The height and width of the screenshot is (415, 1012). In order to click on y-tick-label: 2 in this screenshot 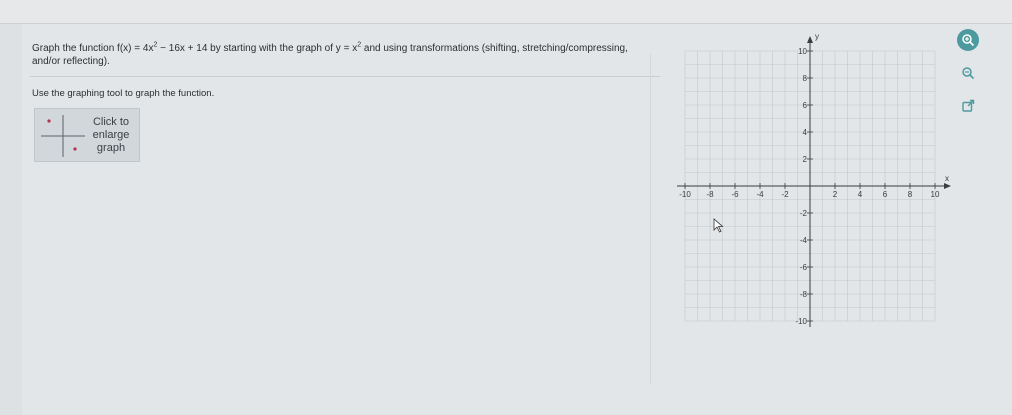, I will do `click(805, 159)`.